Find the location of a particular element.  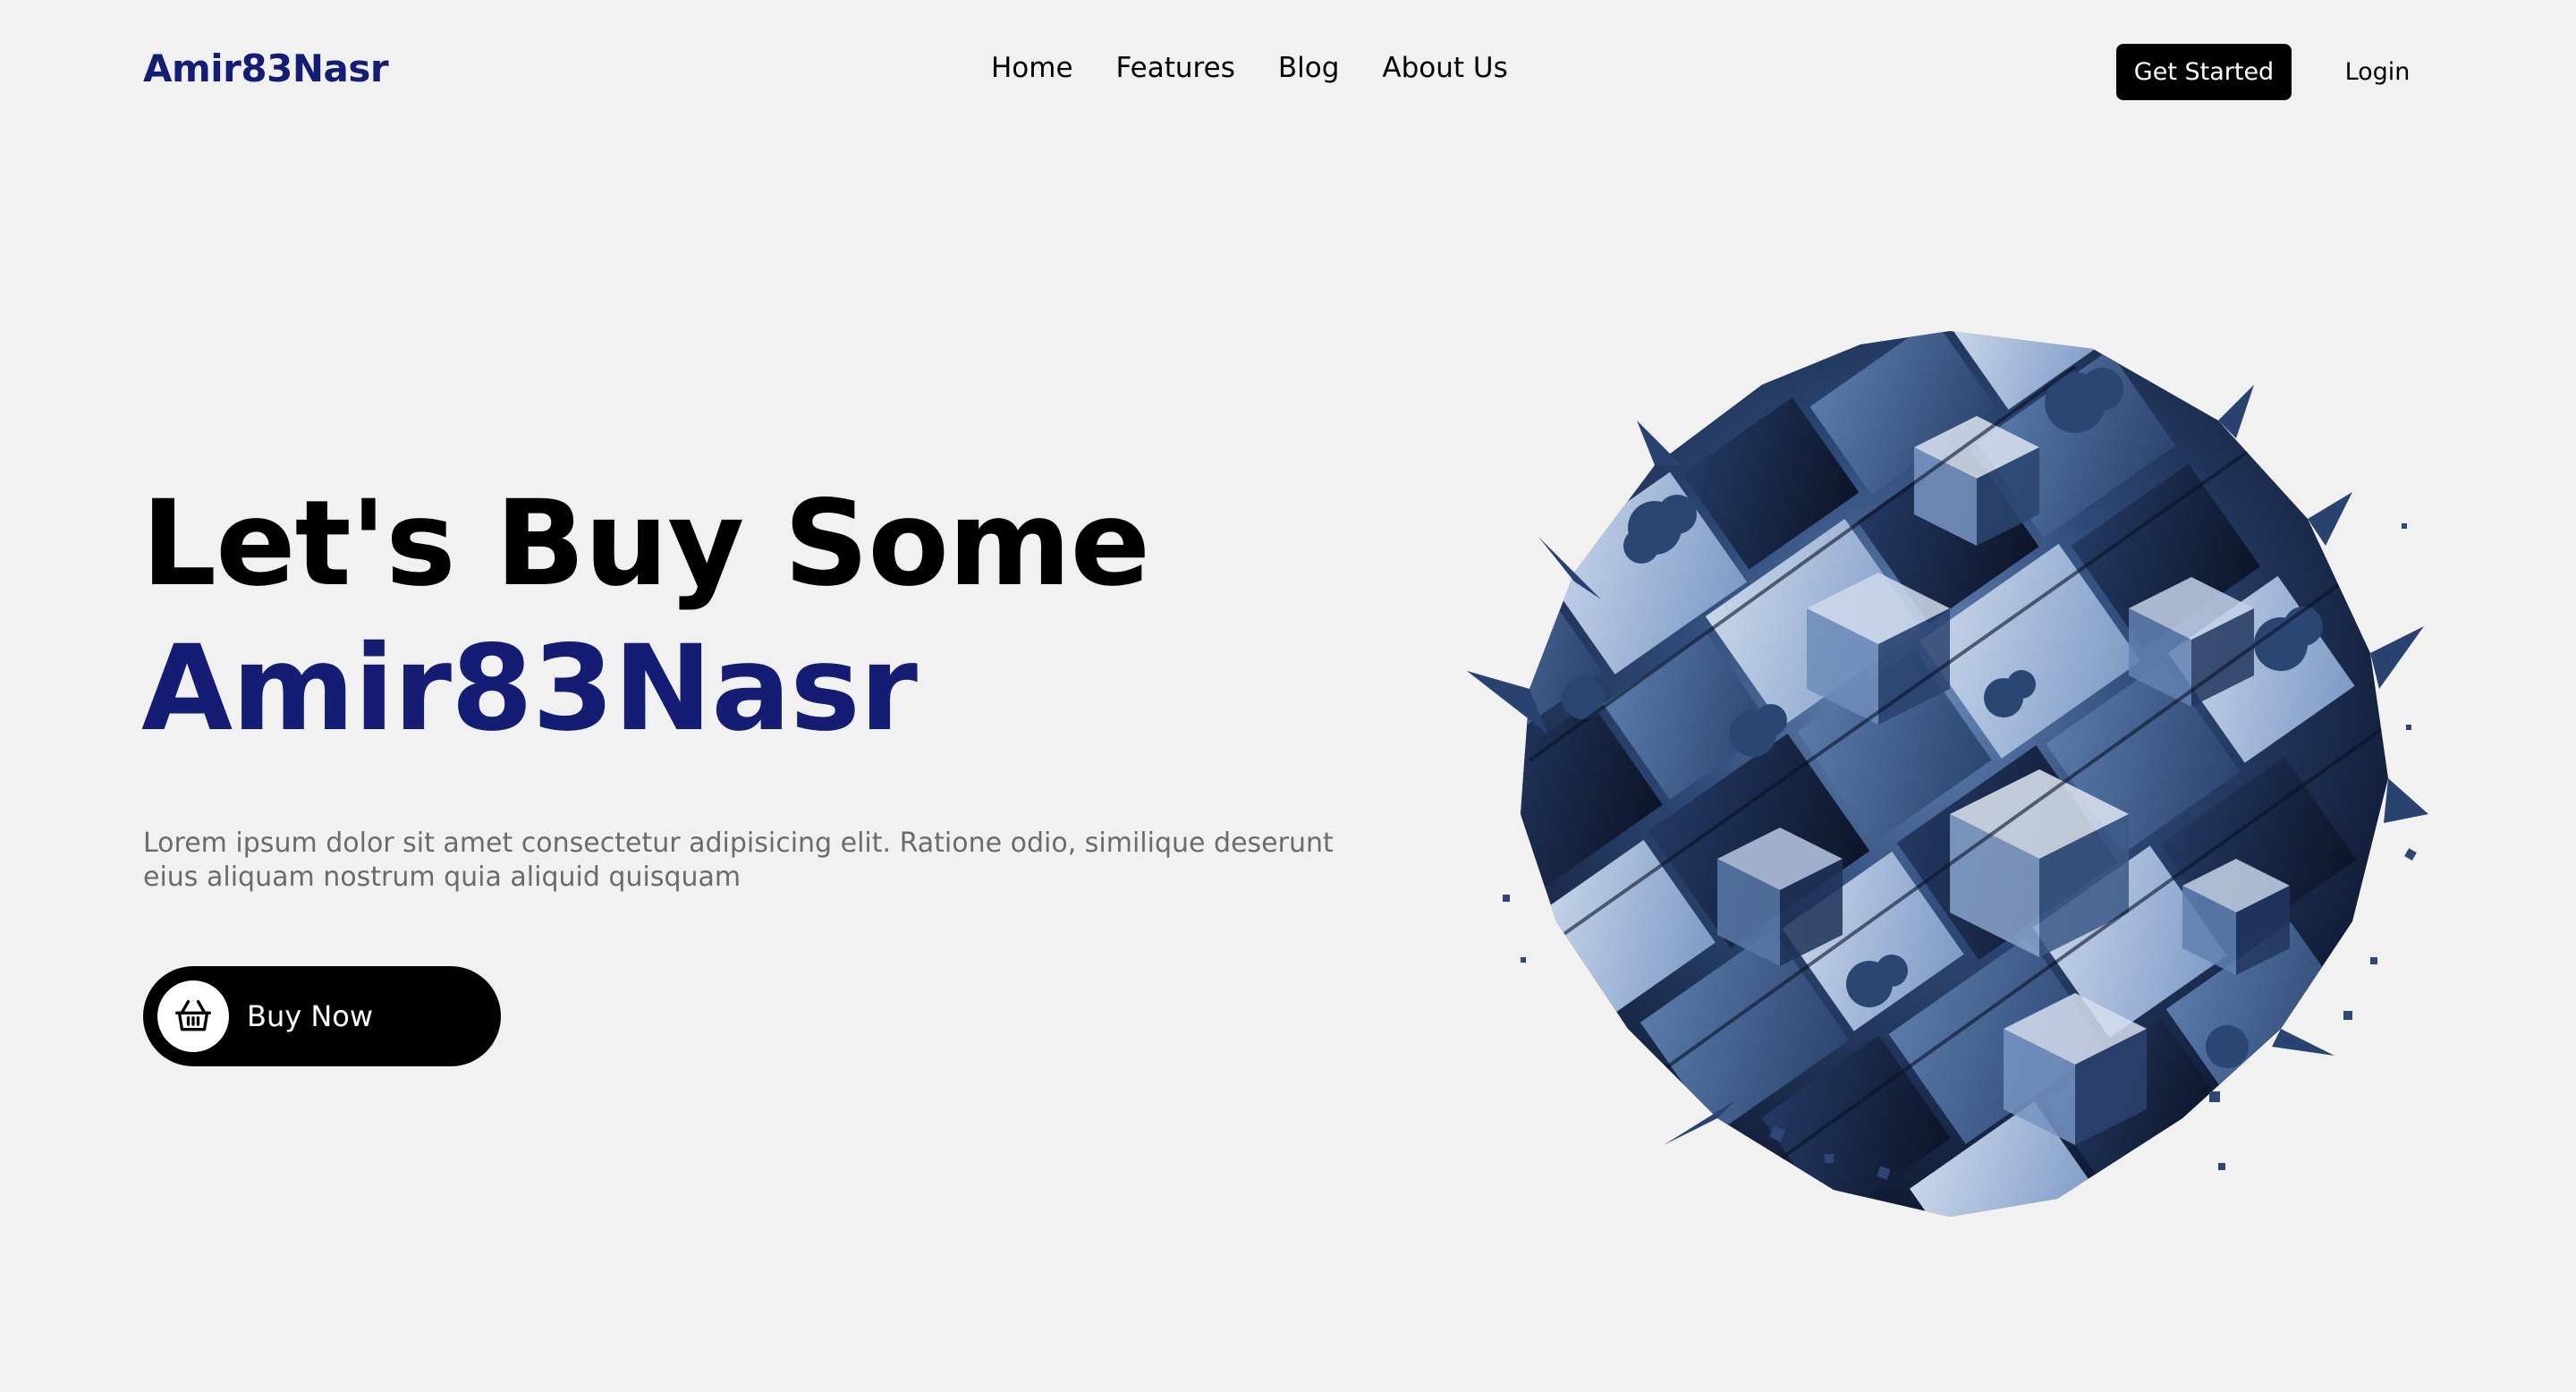

nav-link-blog: Blog is located at coordinates (1309, 68).